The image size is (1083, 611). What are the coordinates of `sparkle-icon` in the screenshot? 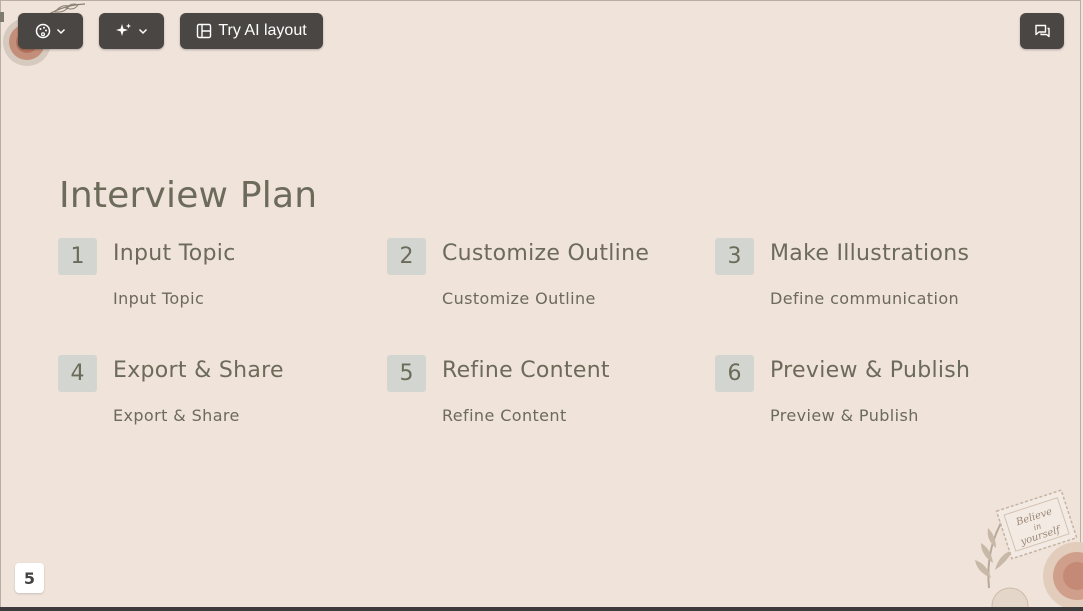 It's located at (124, 31).